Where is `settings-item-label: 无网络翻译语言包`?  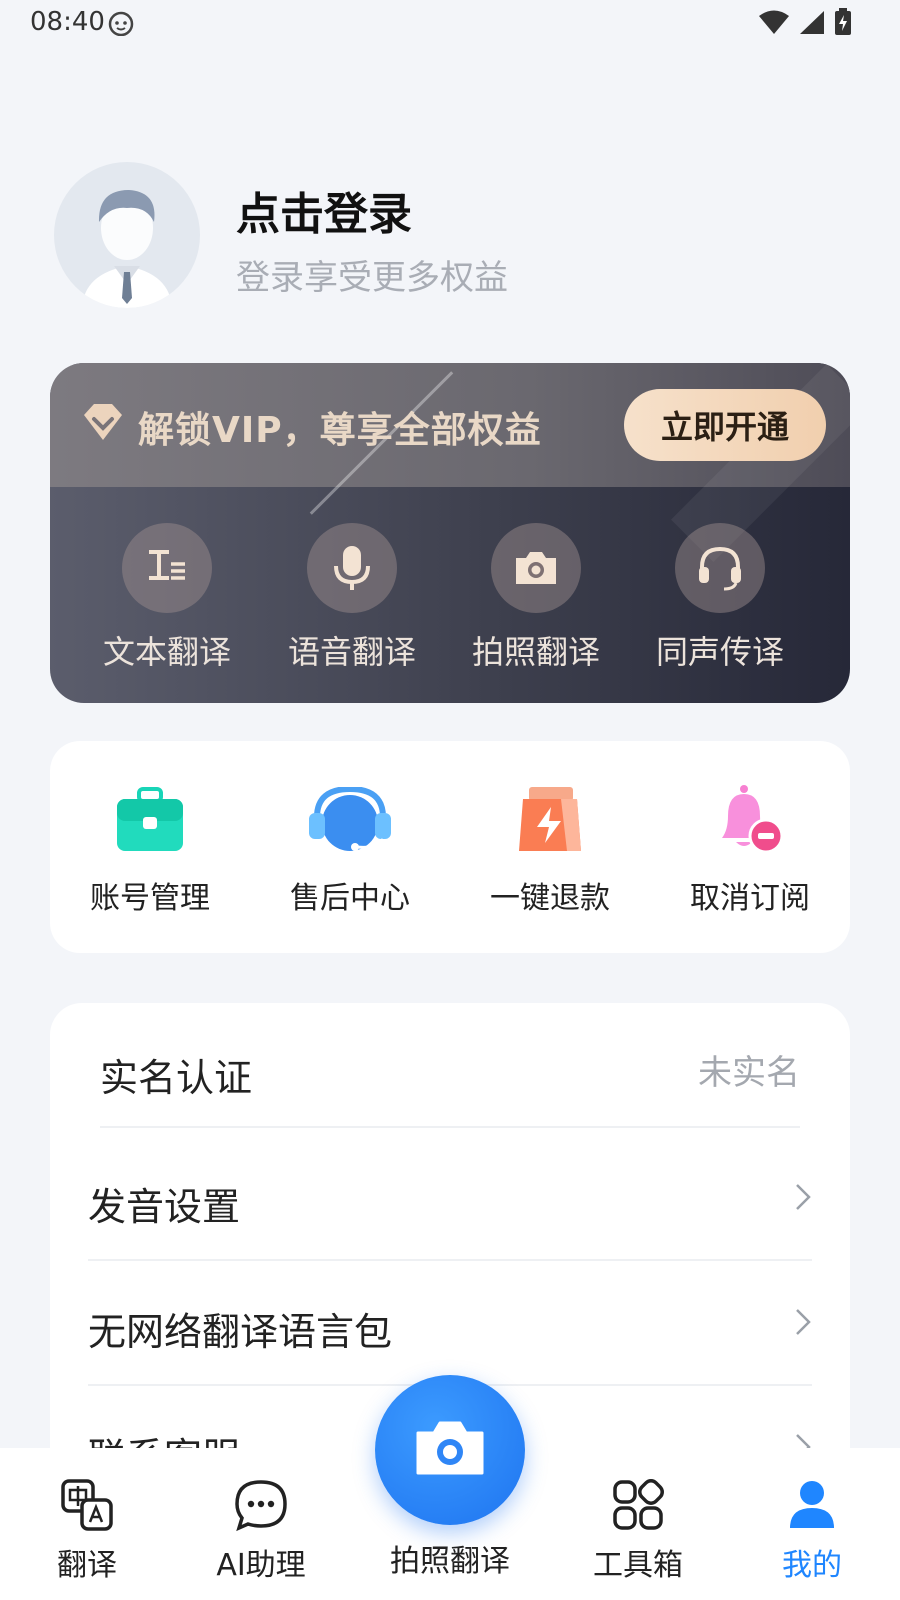
settings-item-label: 无网络翻译语言包 is located at coordinates (240, 1332).